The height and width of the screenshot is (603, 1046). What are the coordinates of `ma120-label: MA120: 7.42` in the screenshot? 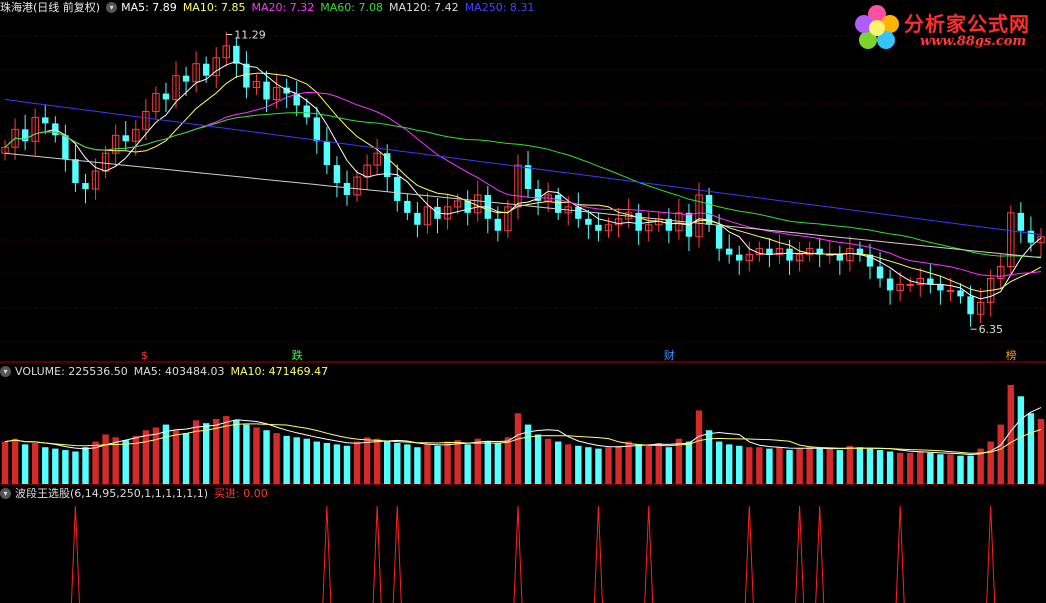 It's located at (423, 7).